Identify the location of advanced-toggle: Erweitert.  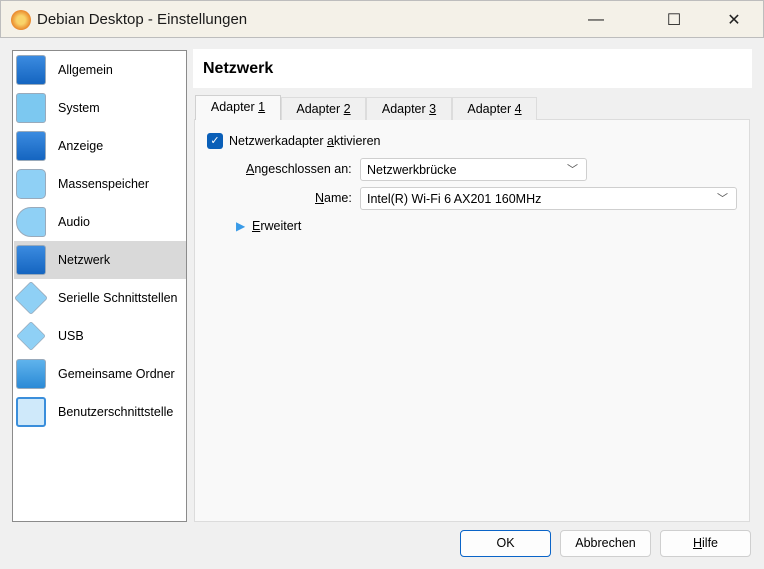
(276, 226).